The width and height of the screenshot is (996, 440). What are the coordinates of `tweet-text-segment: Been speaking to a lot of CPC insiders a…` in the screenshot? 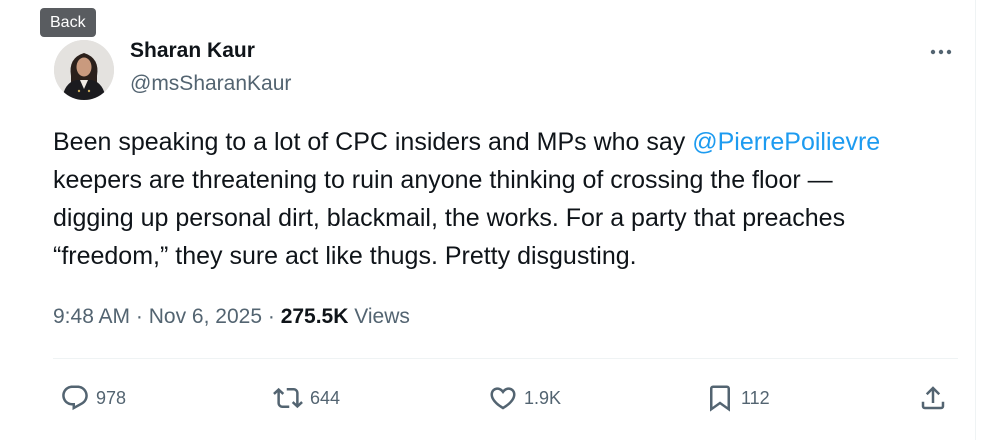 It's located at (373, 142).